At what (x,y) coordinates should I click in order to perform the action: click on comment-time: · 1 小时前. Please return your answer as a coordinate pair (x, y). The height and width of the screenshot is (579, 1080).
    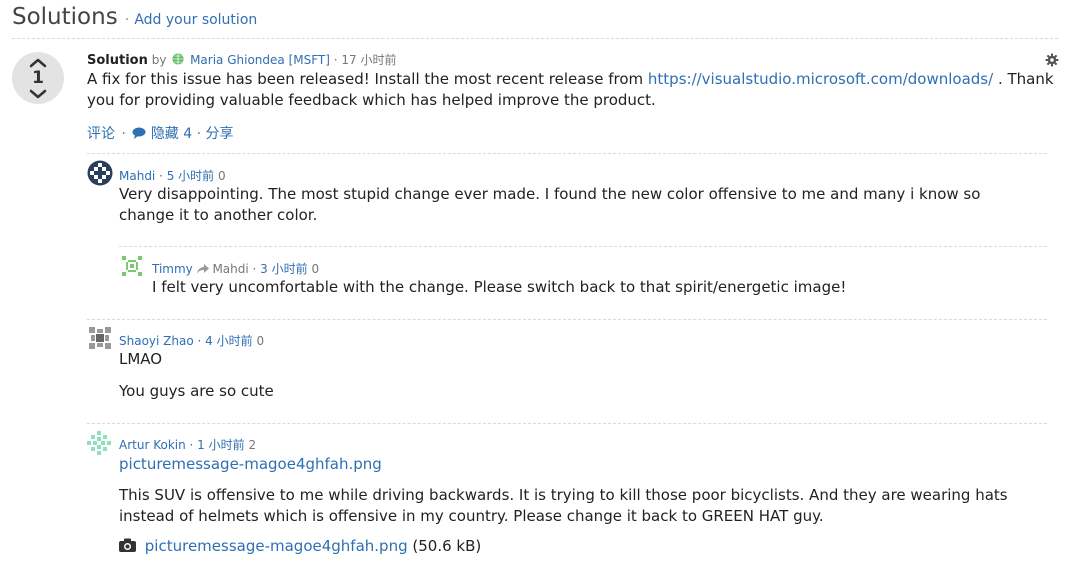
    Looking at the image, I should click on (217, 445).